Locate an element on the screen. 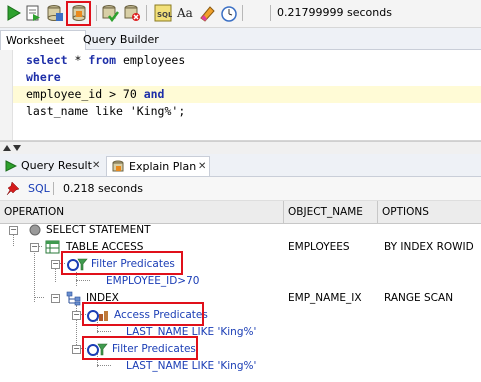 The image size is (481, 382). commit-icon is located at coordinates (110, 13).